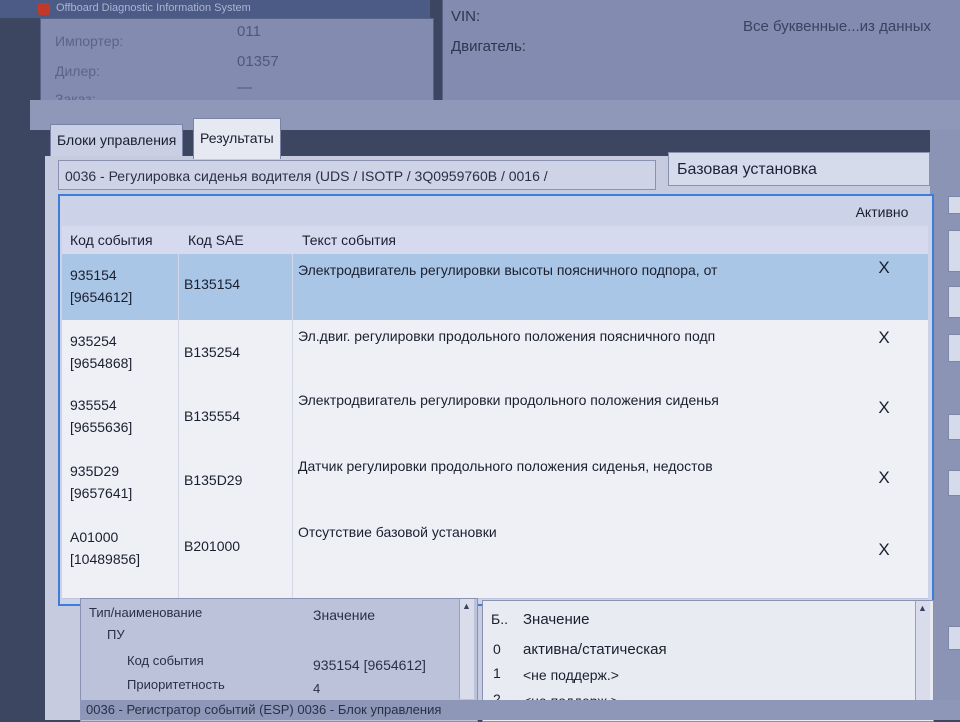  Describe the element at coordinates (93, 405) in the screenshot. I see `event-code-hex: 935554` at that location.